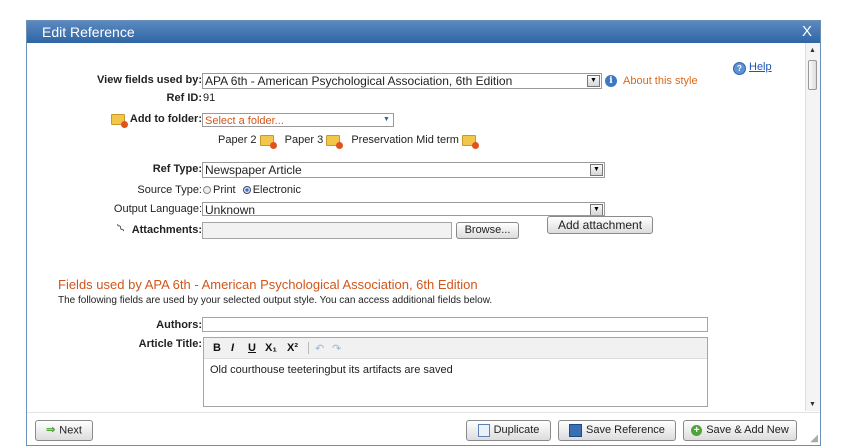  What do you see at coordinates (51, 430) in the screenshot?
I see `arrow-right-icon: ⇒` at bounding box center [51, 430].